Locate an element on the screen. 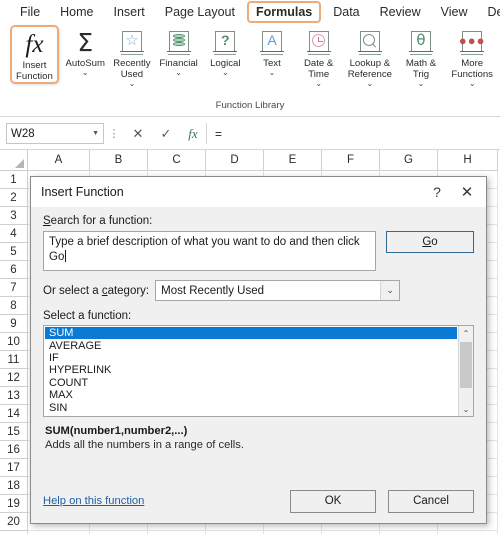  ok-button: OK is located at coordinates (333, 501).